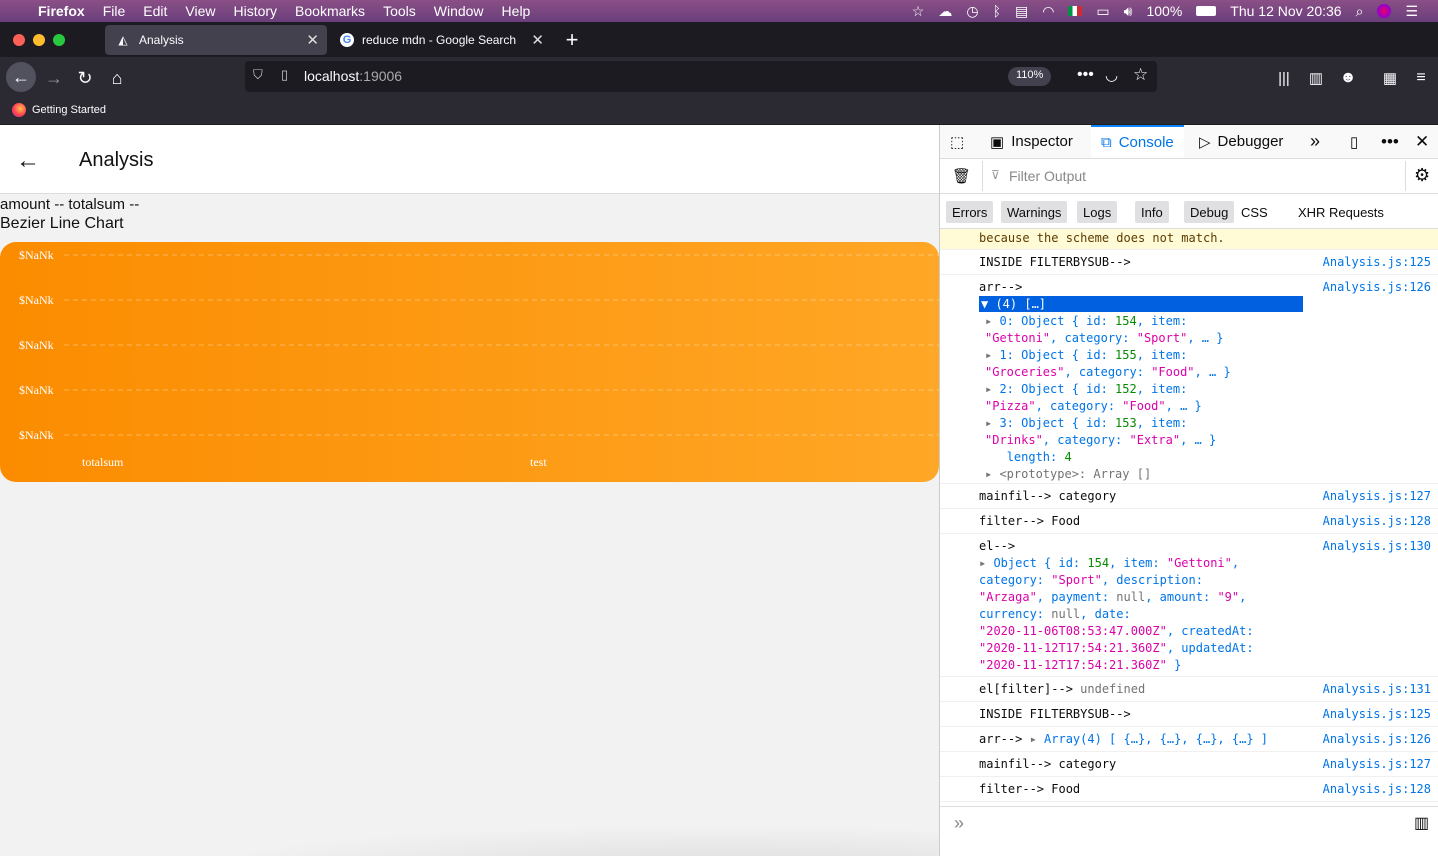 This screenshot has height=856, width=1438. Describe the element at coordinates (59, 40) in the screenshot. I see `window-zoom-button` at that location.